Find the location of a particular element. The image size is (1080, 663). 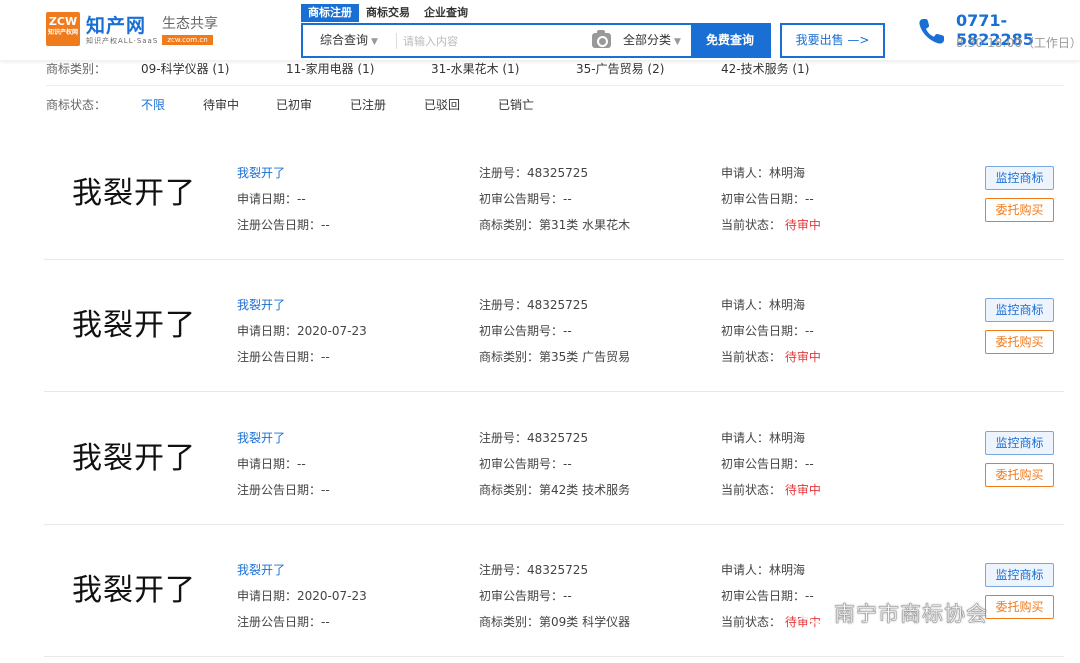

divider is located at coordinates (396, 41).